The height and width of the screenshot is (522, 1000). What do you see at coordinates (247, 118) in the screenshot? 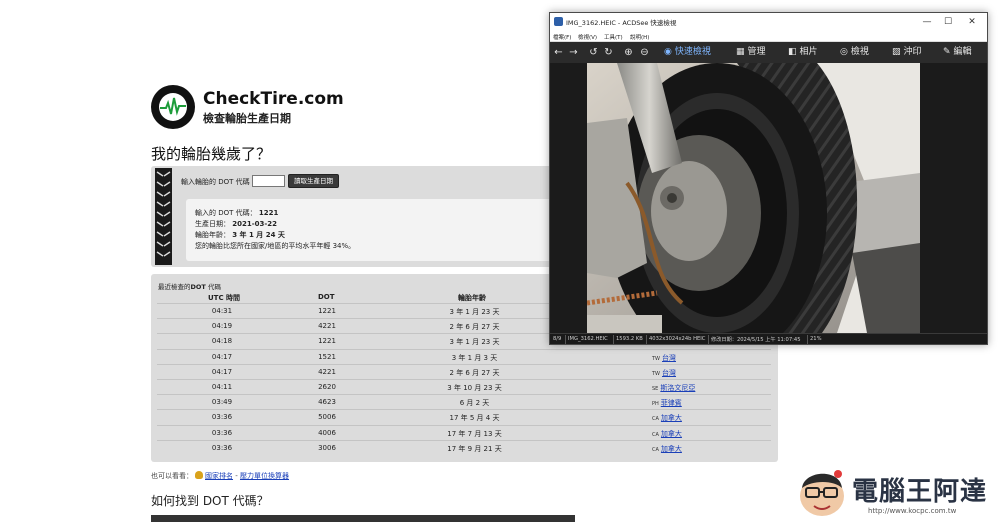
I see `site-tagline: 檢查輪胎生產日期` at bounding box center [247, 118].